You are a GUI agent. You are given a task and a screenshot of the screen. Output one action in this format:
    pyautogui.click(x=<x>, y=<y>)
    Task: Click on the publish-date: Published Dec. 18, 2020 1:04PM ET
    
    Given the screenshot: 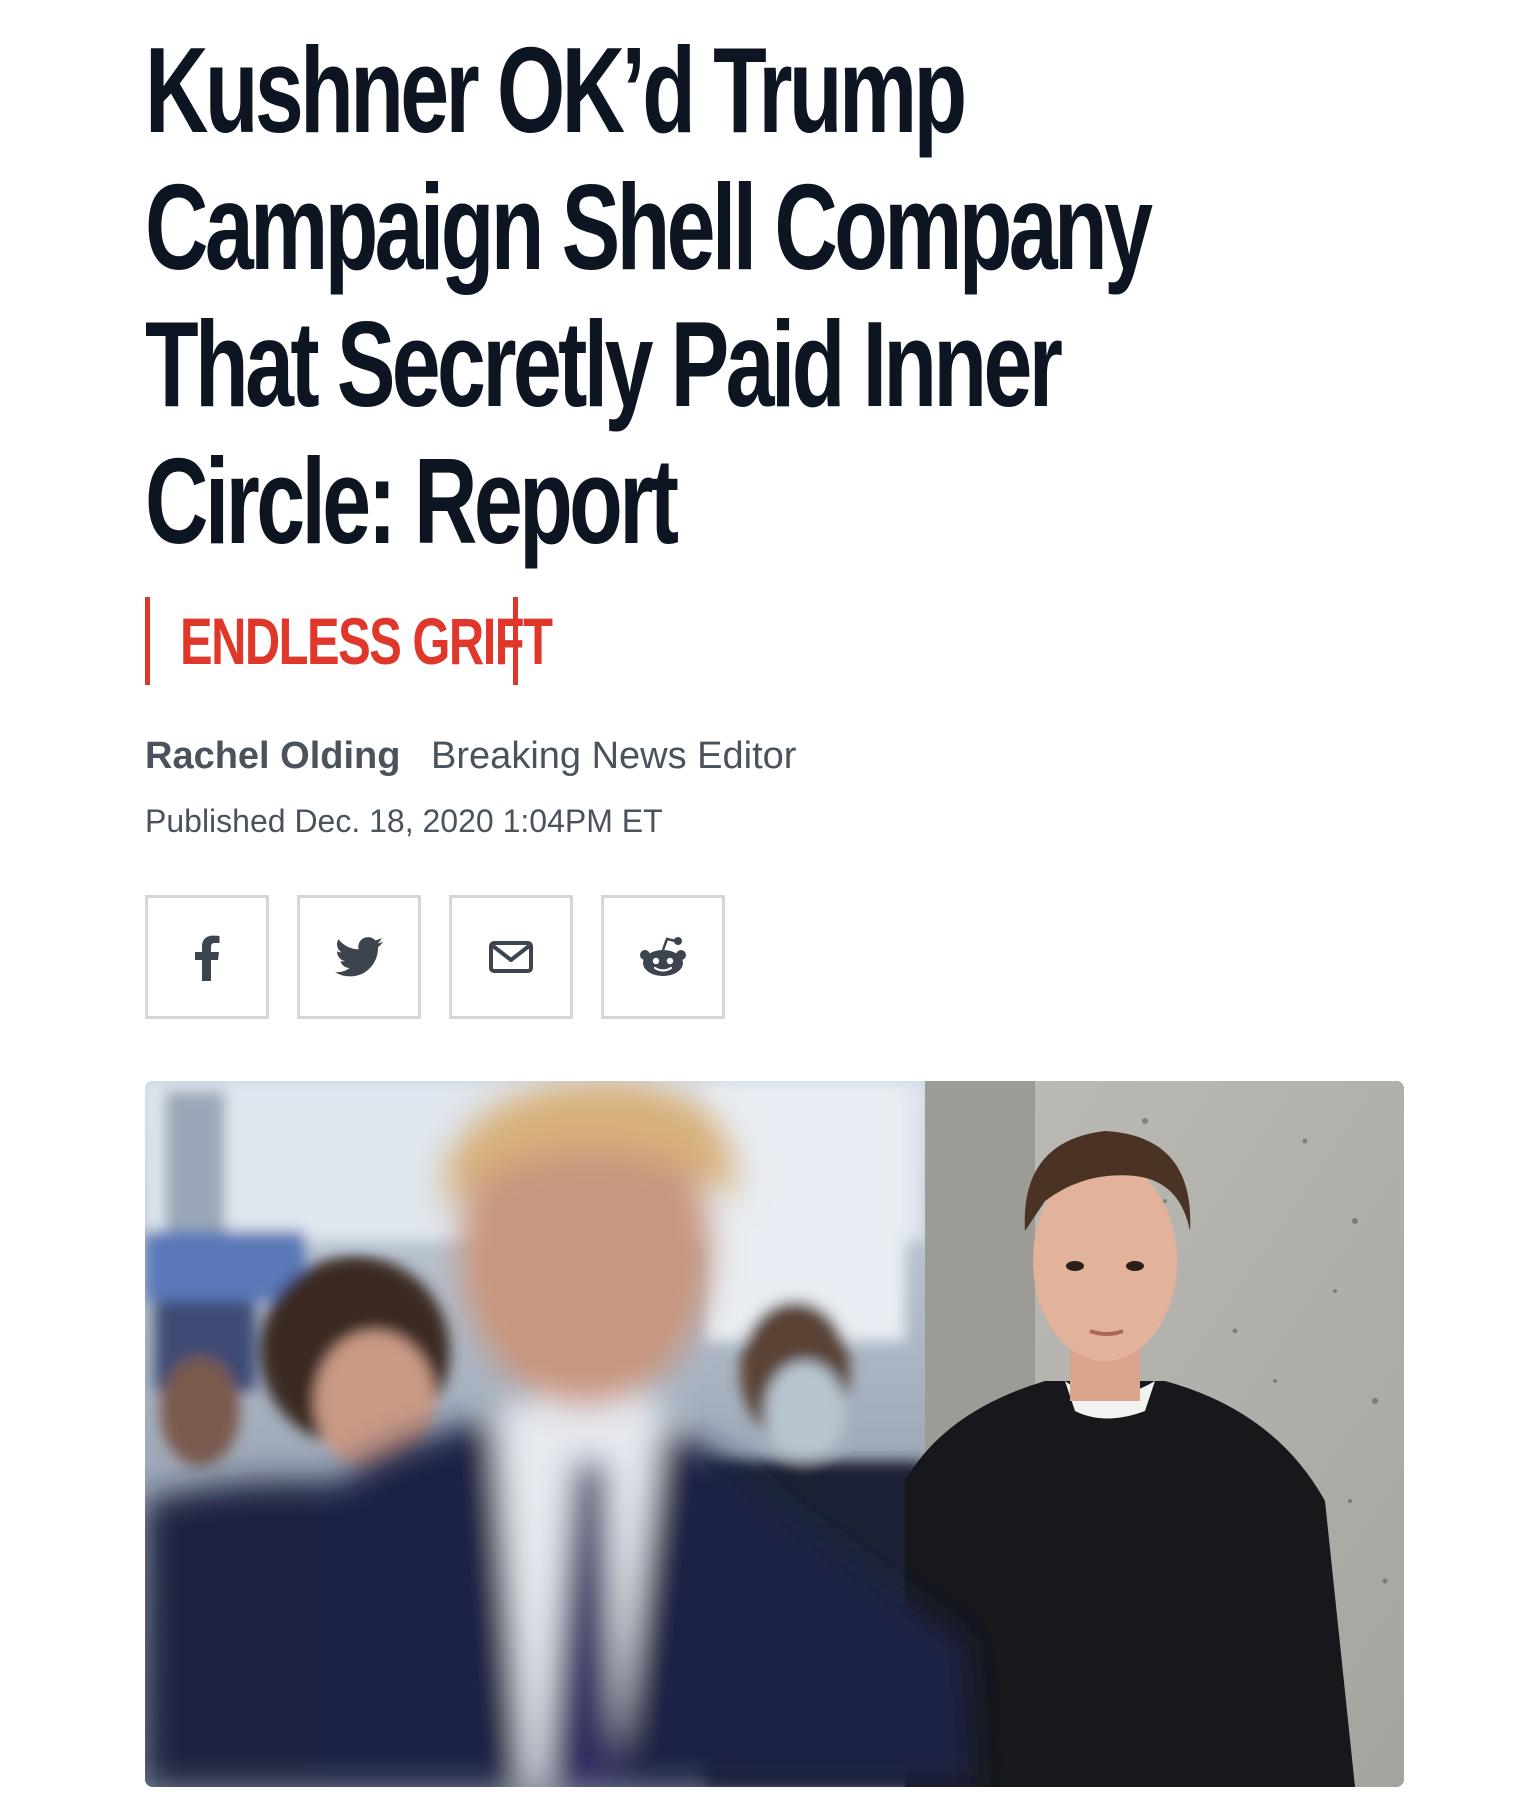 What is the action you would take?
    pyautogui.click(x=404, y=821)
    